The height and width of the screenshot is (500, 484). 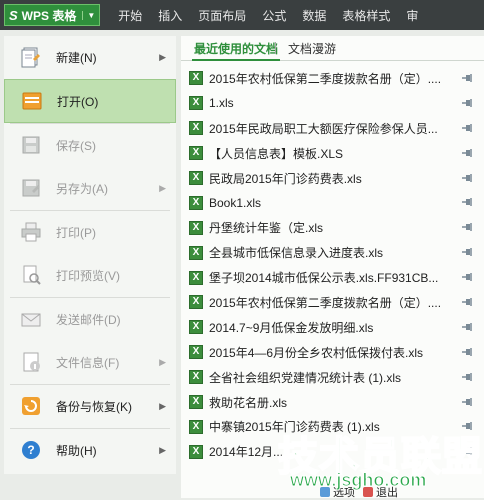 I want to click on ribbon-menu-bar: S WPS 表格 ▼ 开始 插入 页面布局 公式 数据 表格样式 审, so click(x=242, y=15).